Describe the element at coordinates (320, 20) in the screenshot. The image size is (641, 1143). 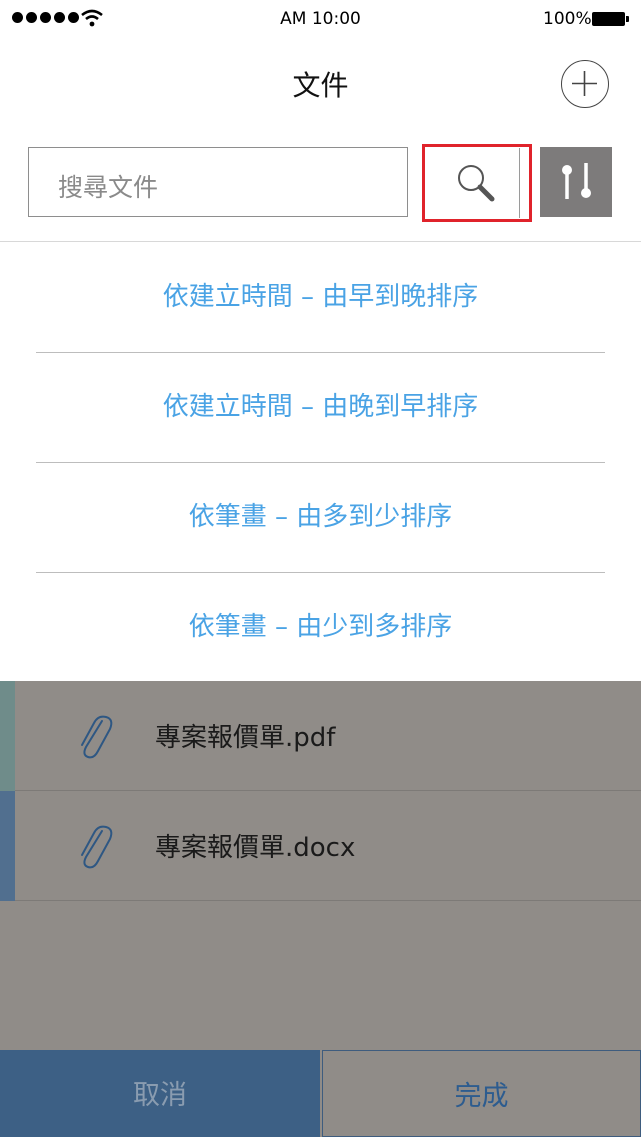
I see `status-bar: AM 10:00 100%` at that location.